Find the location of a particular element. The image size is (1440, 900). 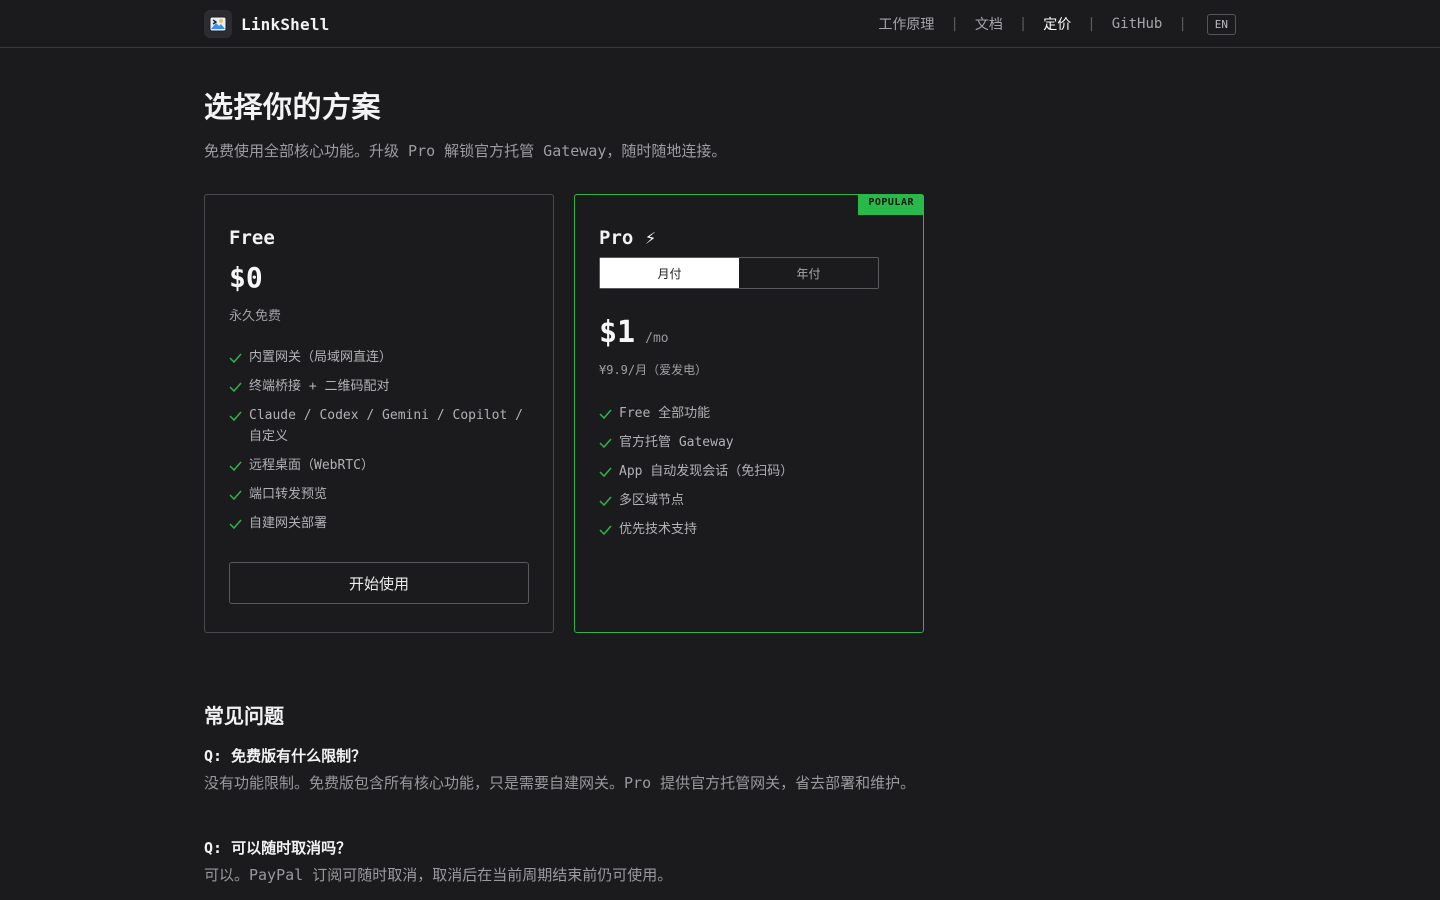

feature-label: Claude / Codex / Gemini / Copilot / 自定义 is located at coordinates (386, 426).